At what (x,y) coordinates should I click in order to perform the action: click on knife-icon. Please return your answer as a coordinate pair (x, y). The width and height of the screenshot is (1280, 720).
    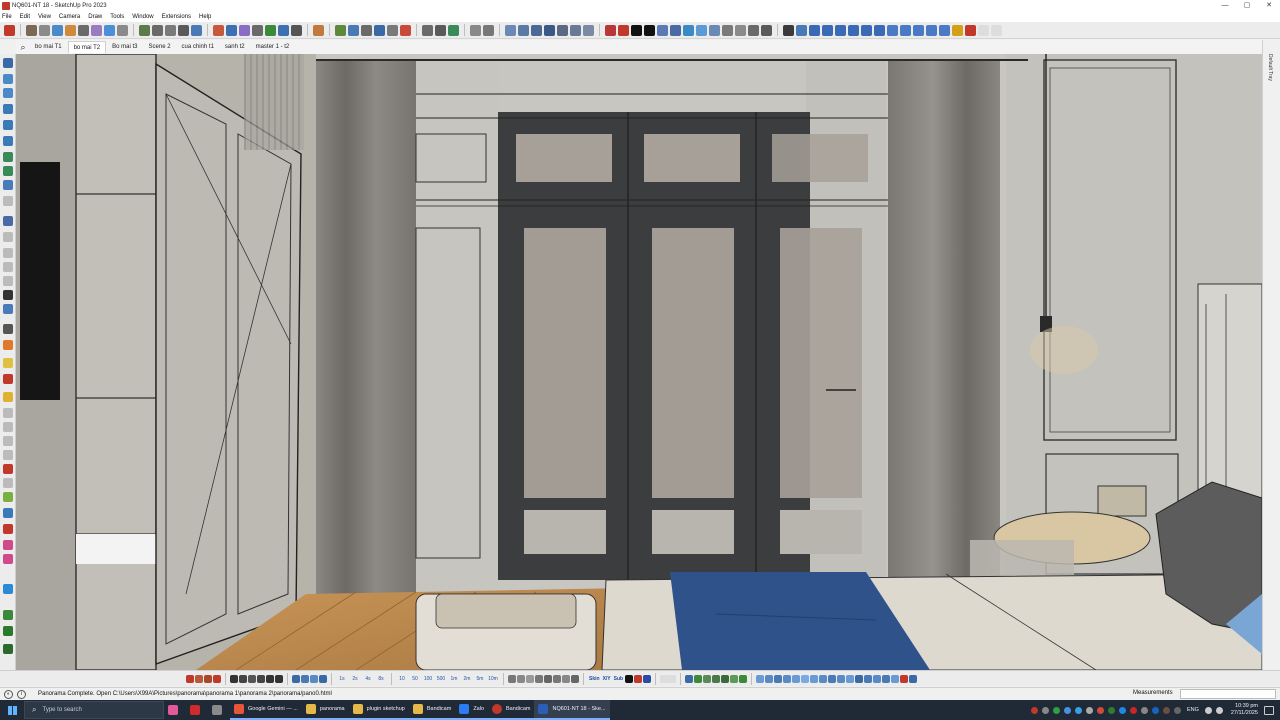
    Looking at the image, I should click on (208, 678).